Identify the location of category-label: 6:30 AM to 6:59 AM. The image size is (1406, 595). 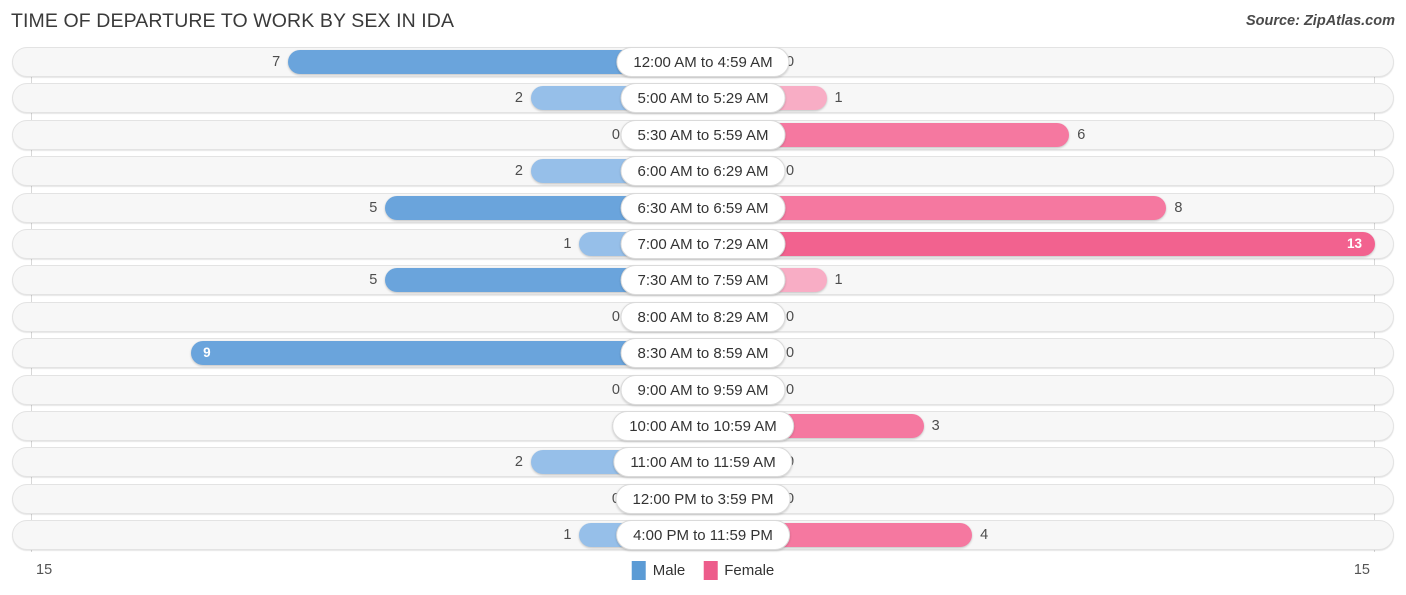
(703, 207).